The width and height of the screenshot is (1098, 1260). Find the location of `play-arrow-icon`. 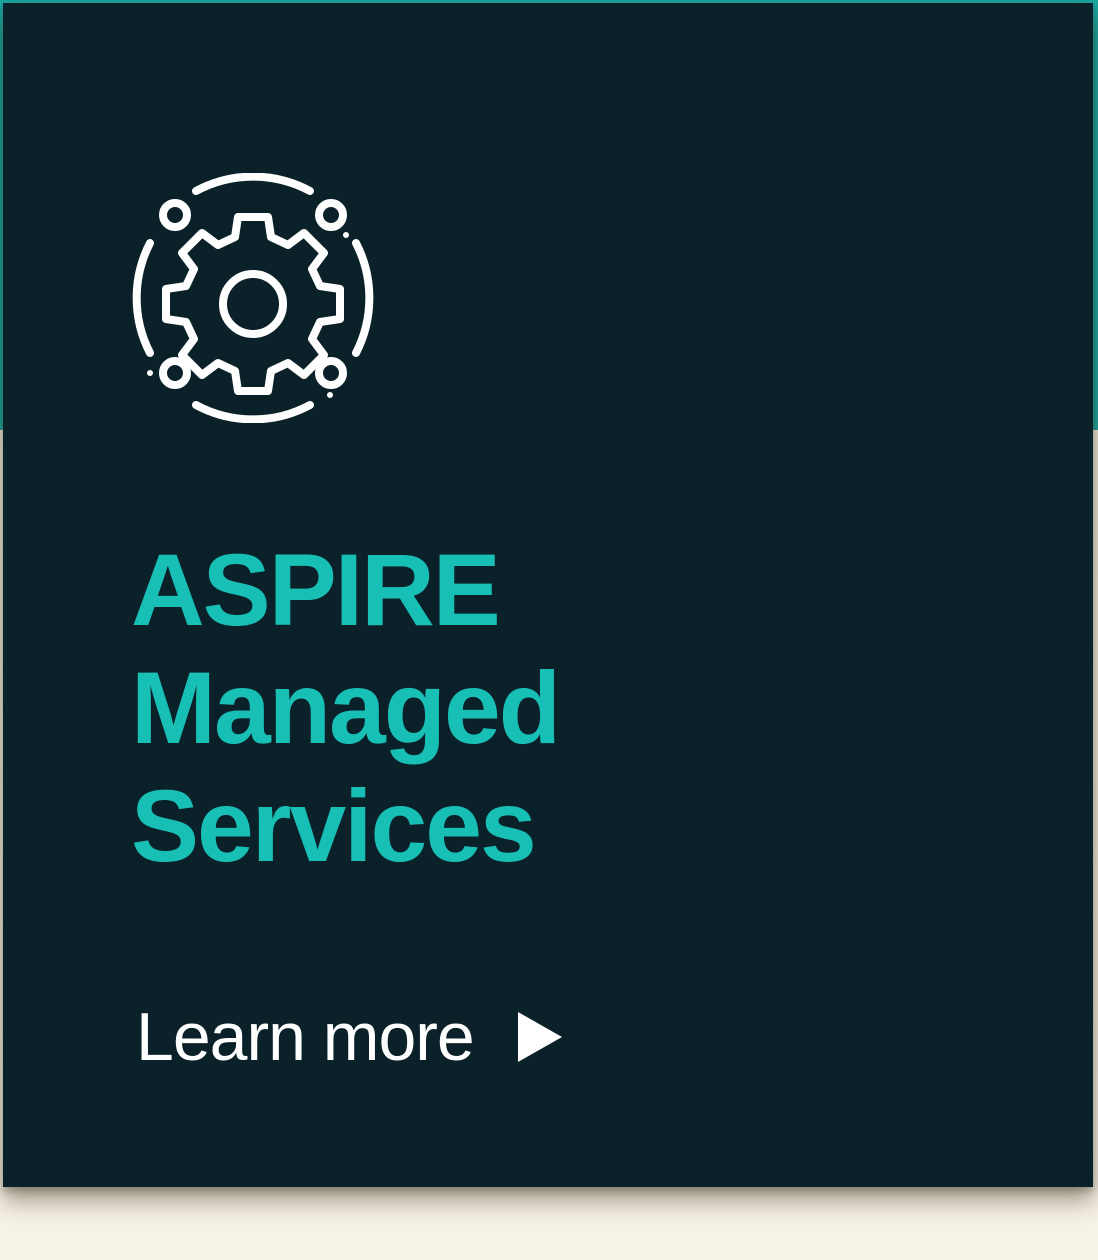

play-arrow-icon is located at coordinates (540, 1037).